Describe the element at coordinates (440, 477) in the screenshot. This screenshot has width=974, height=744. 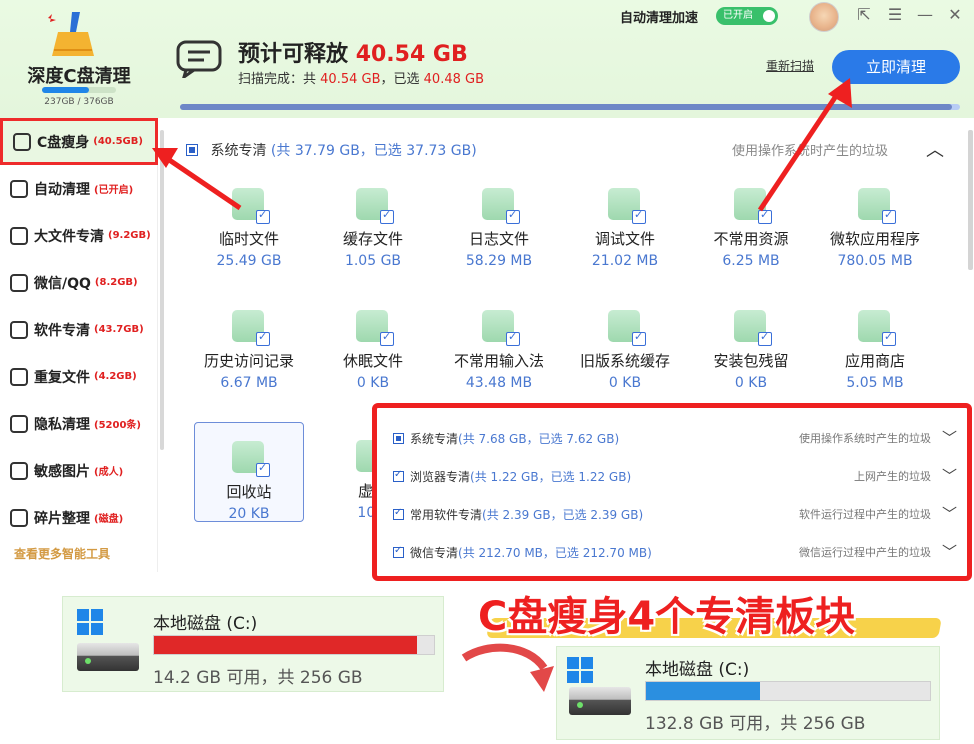
I see `overlay-row-title: 浏览器专清` at that location.